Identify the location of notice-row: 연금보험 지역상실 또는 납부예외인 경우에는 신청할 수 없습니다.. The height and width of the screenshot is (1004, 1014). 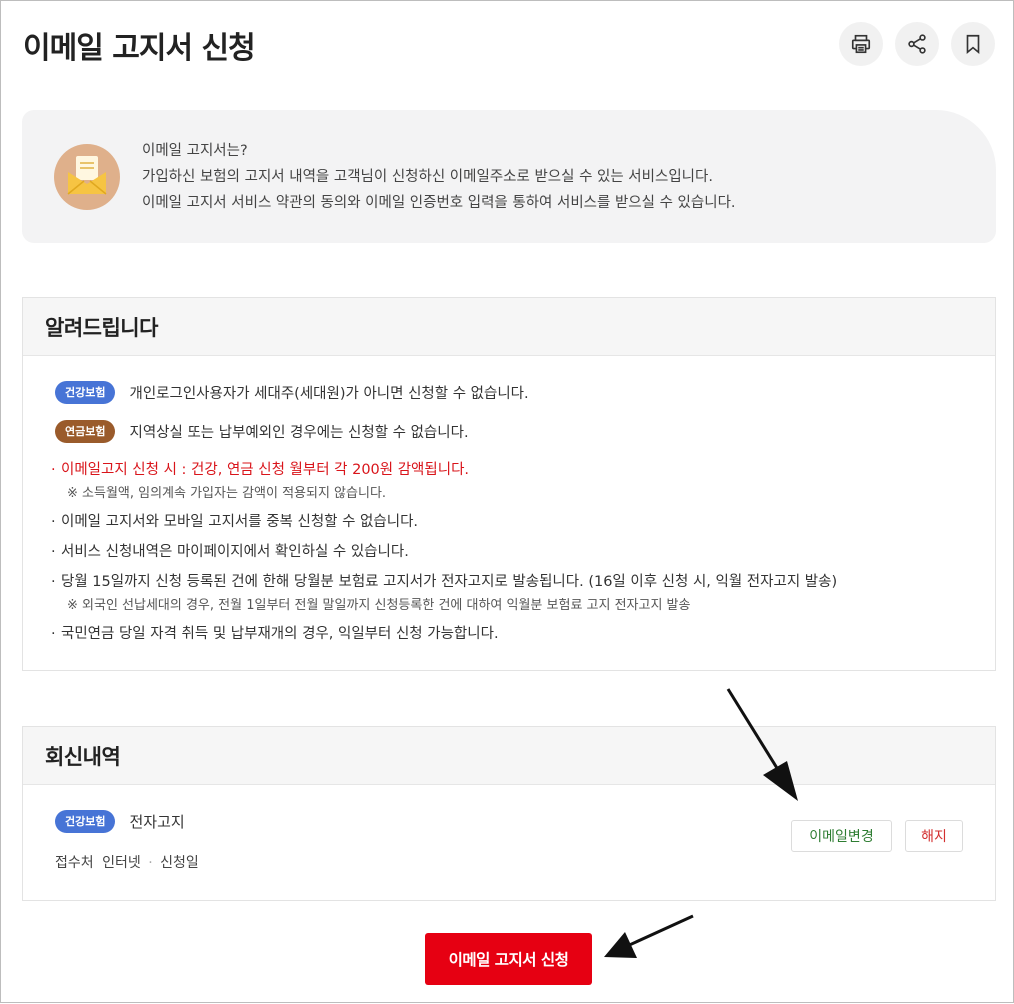
(262, 431).